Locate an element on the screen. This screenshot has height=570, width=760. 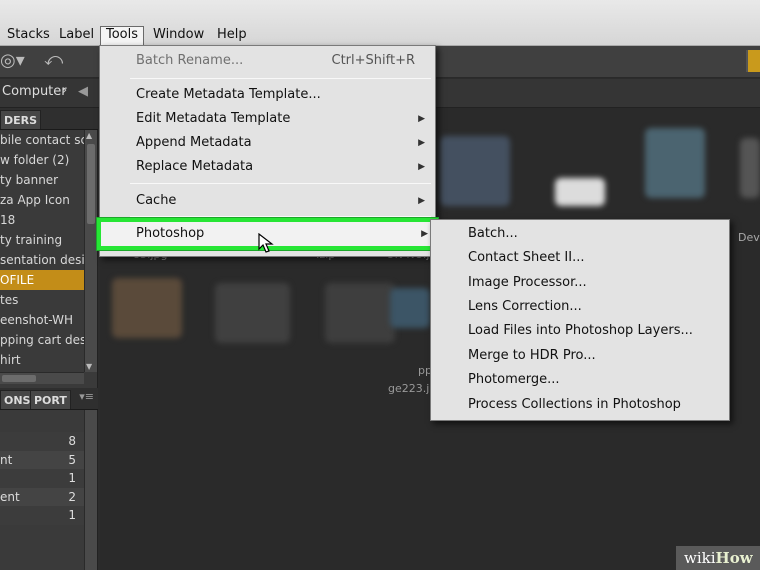
filter-row: ent 2 is located at coordinates (42, 496).